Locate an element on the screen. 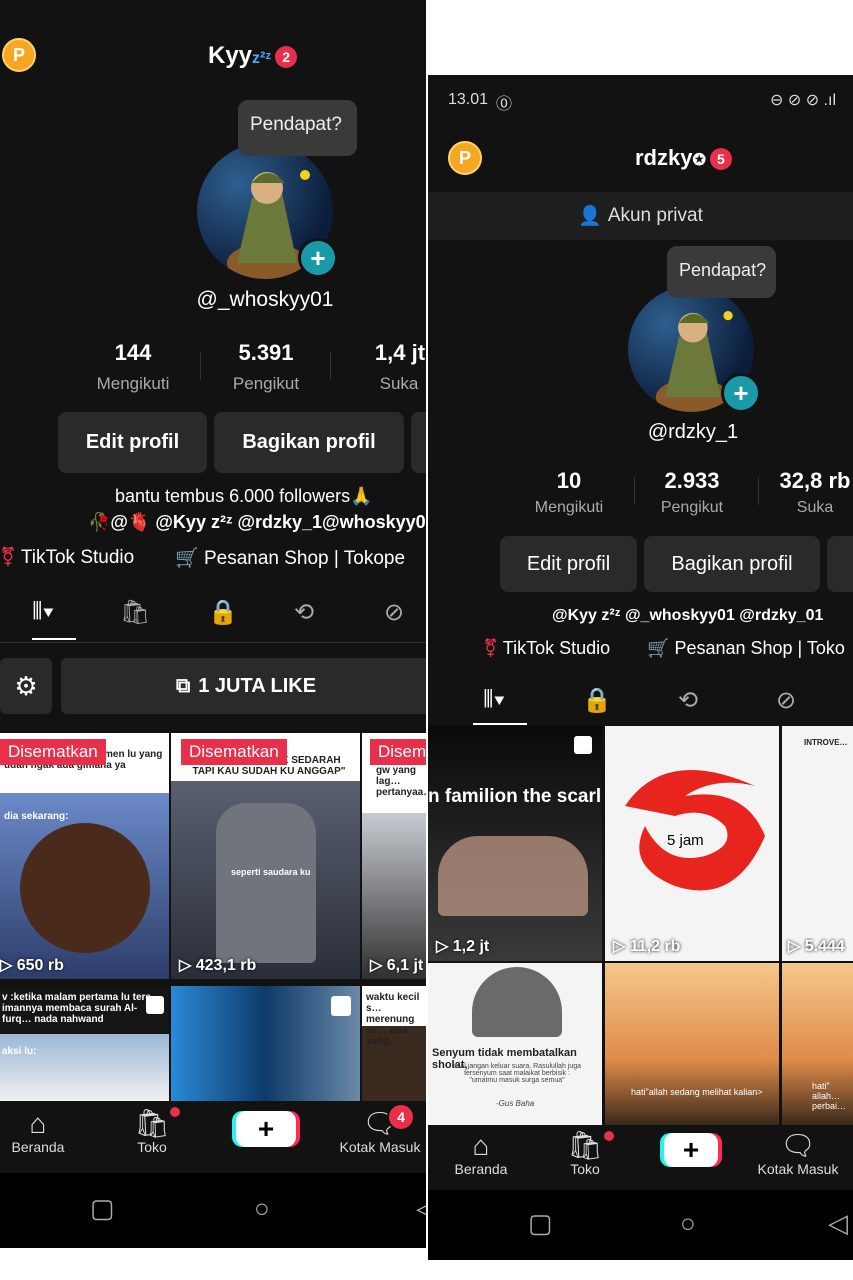  username-text: Kyy is located at coordinates (230, 55).